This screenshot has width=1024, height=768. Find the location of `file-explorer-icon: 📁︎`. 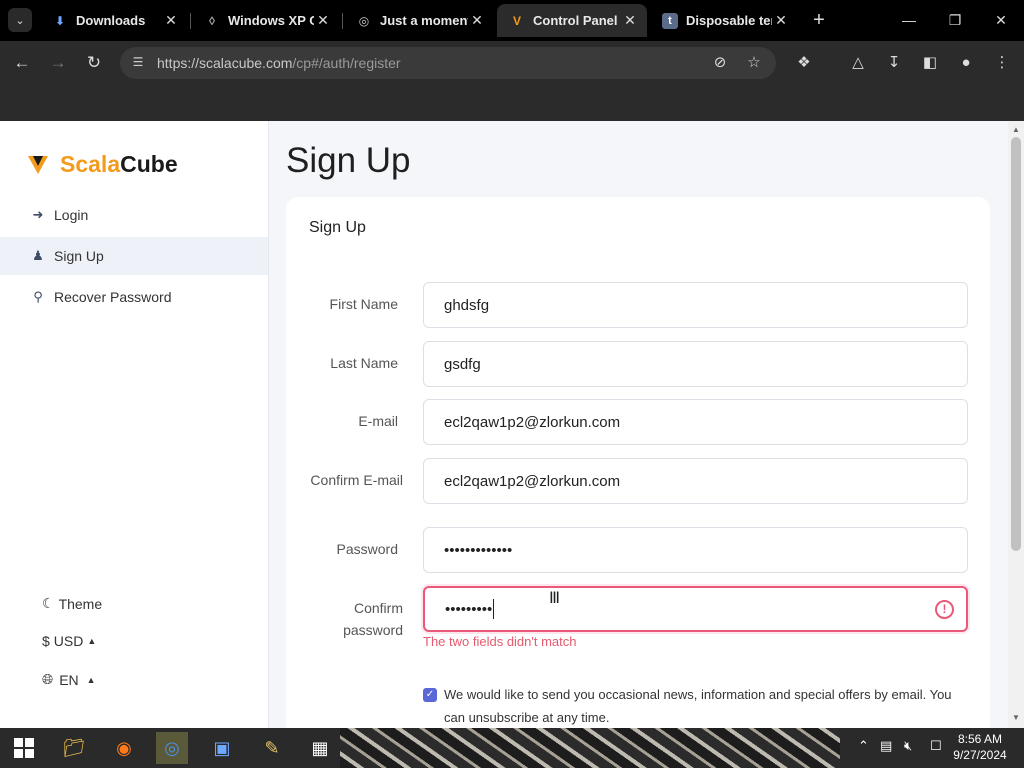

file-explorer-icon: 📁︎ is located at coordinates (74, 748).